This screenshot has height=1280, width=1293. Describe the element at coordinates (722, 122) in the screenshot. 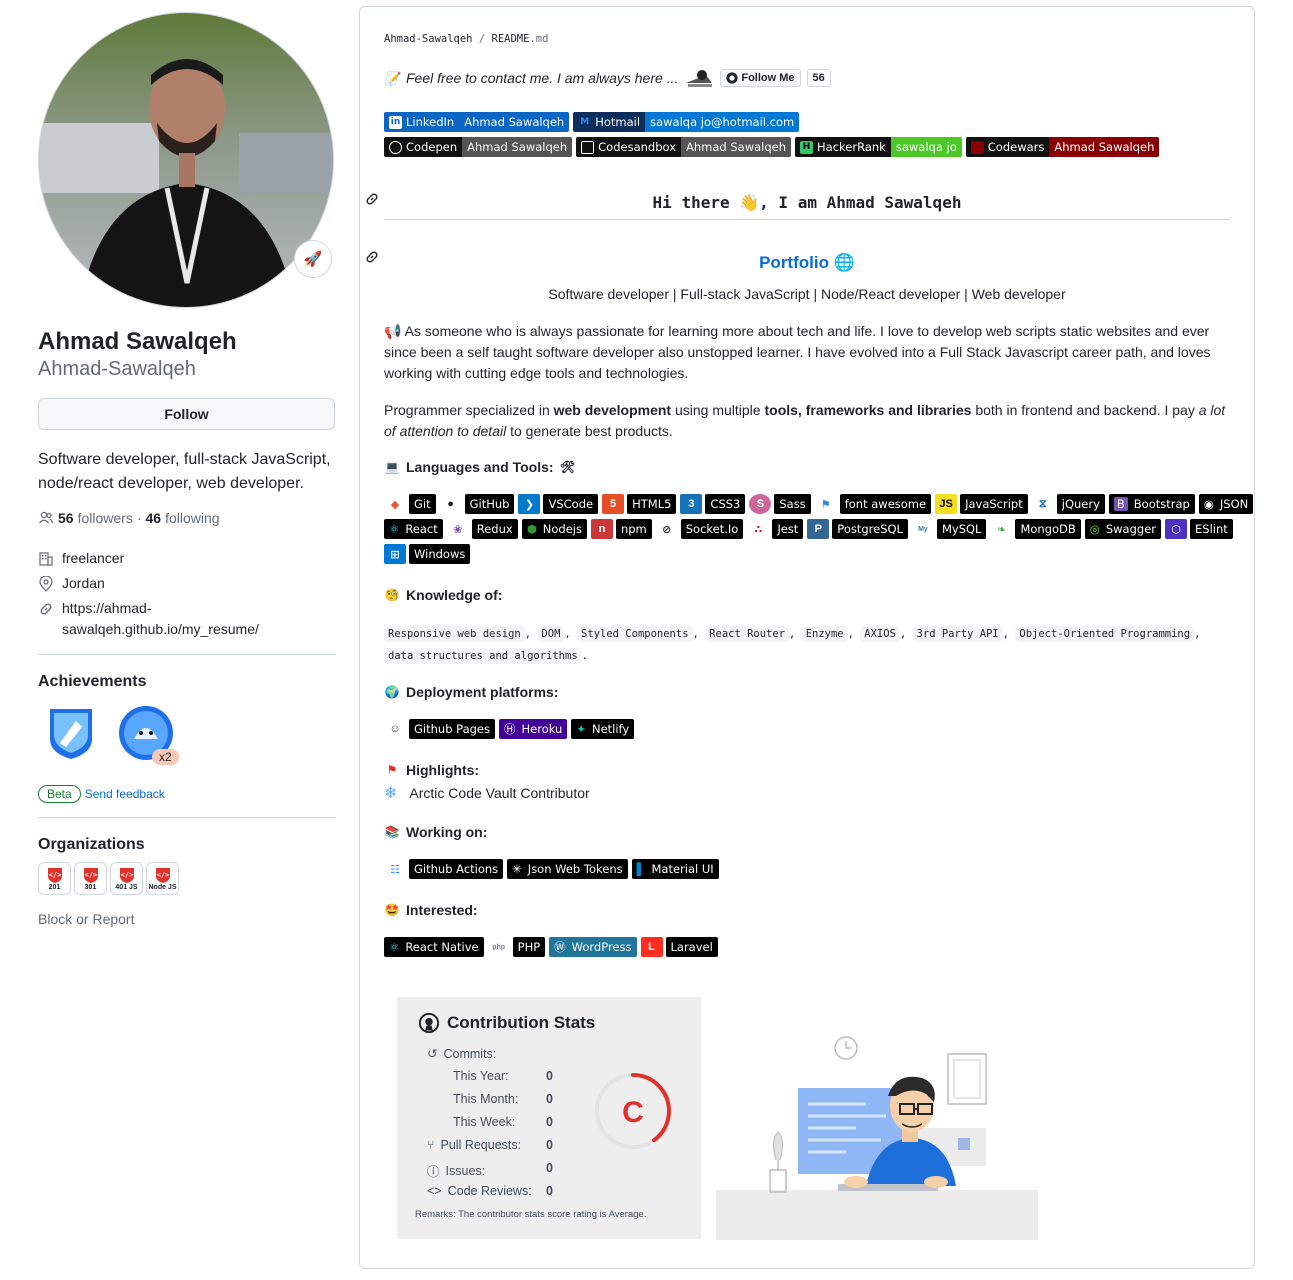

I see `badge-value: sawalqa jo@hotmail.com` at that location.